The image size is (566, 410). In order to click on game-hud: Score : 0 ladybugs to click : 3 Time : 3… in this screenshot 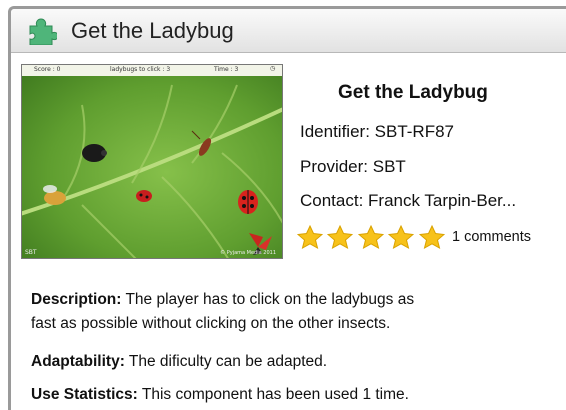, I will do `click(152, 70)`.